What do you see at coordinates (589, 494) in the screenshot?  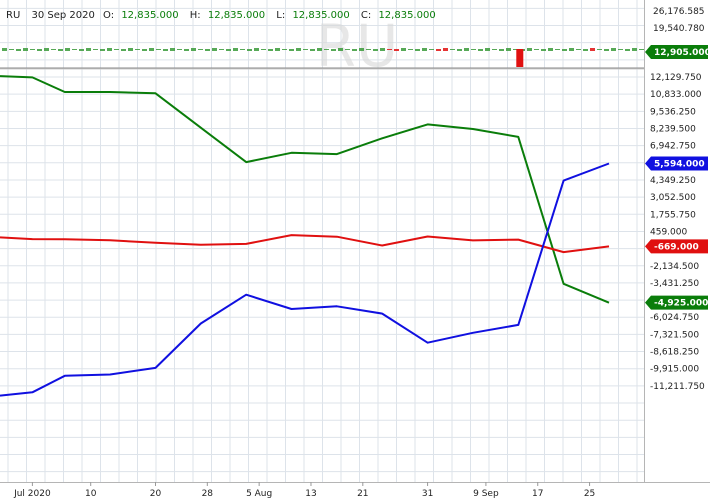 I see `x-tick-label: 25` at bounding box center [589, 494].